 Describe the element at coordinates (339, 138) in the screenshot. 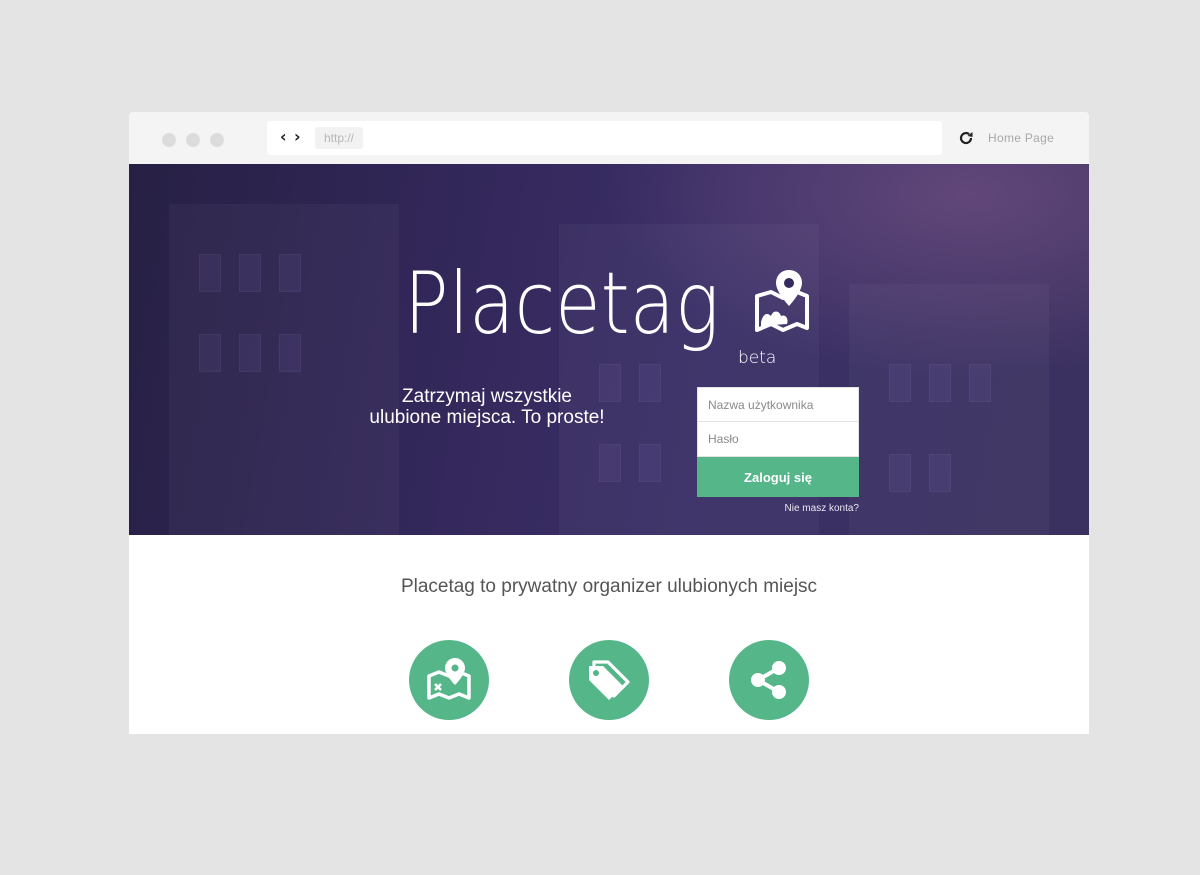

I see `url-field: http://` at that location.